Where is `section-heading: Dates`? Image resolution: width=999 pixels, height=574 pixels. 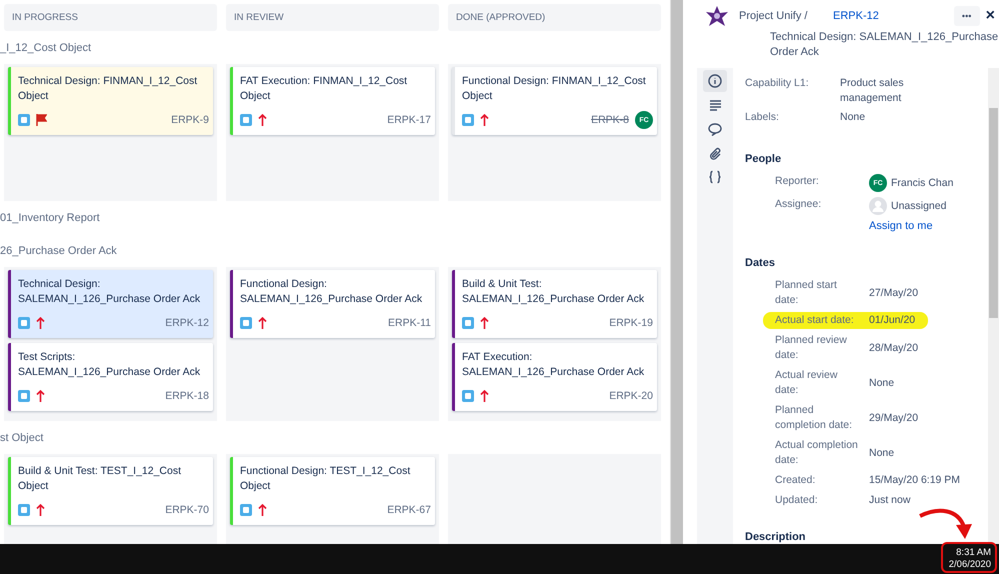 section-heading: Dates is located at coordinates (760, 263).